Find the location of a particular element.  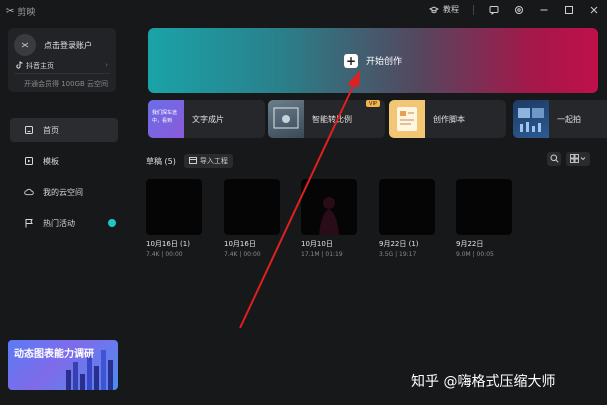

divider is located at coordinates (62, 73).